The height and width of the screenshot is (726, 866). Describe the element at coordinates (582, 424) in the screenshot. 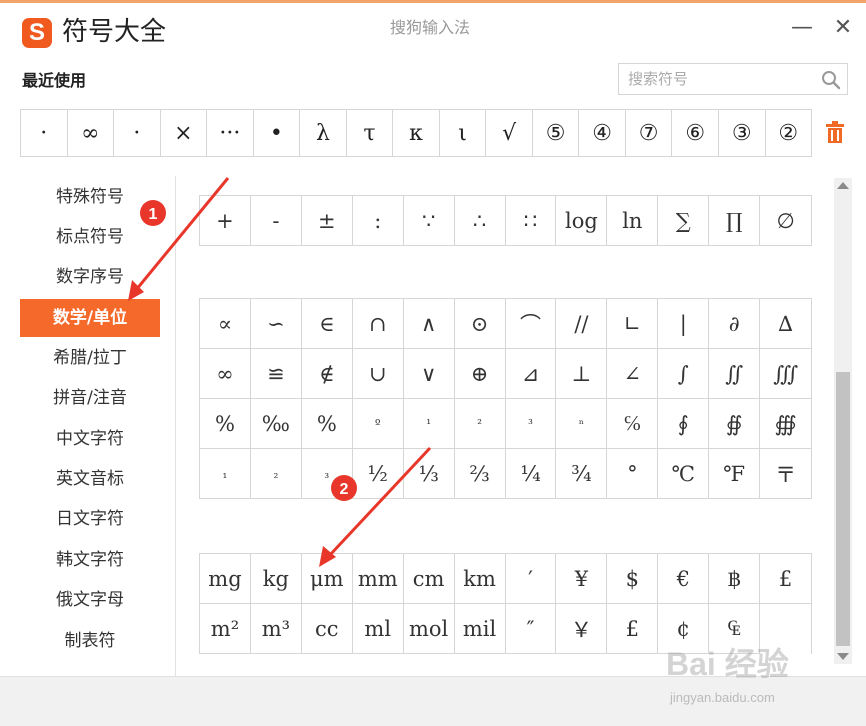

I see `symbol-cell: ⁿ` at that location.